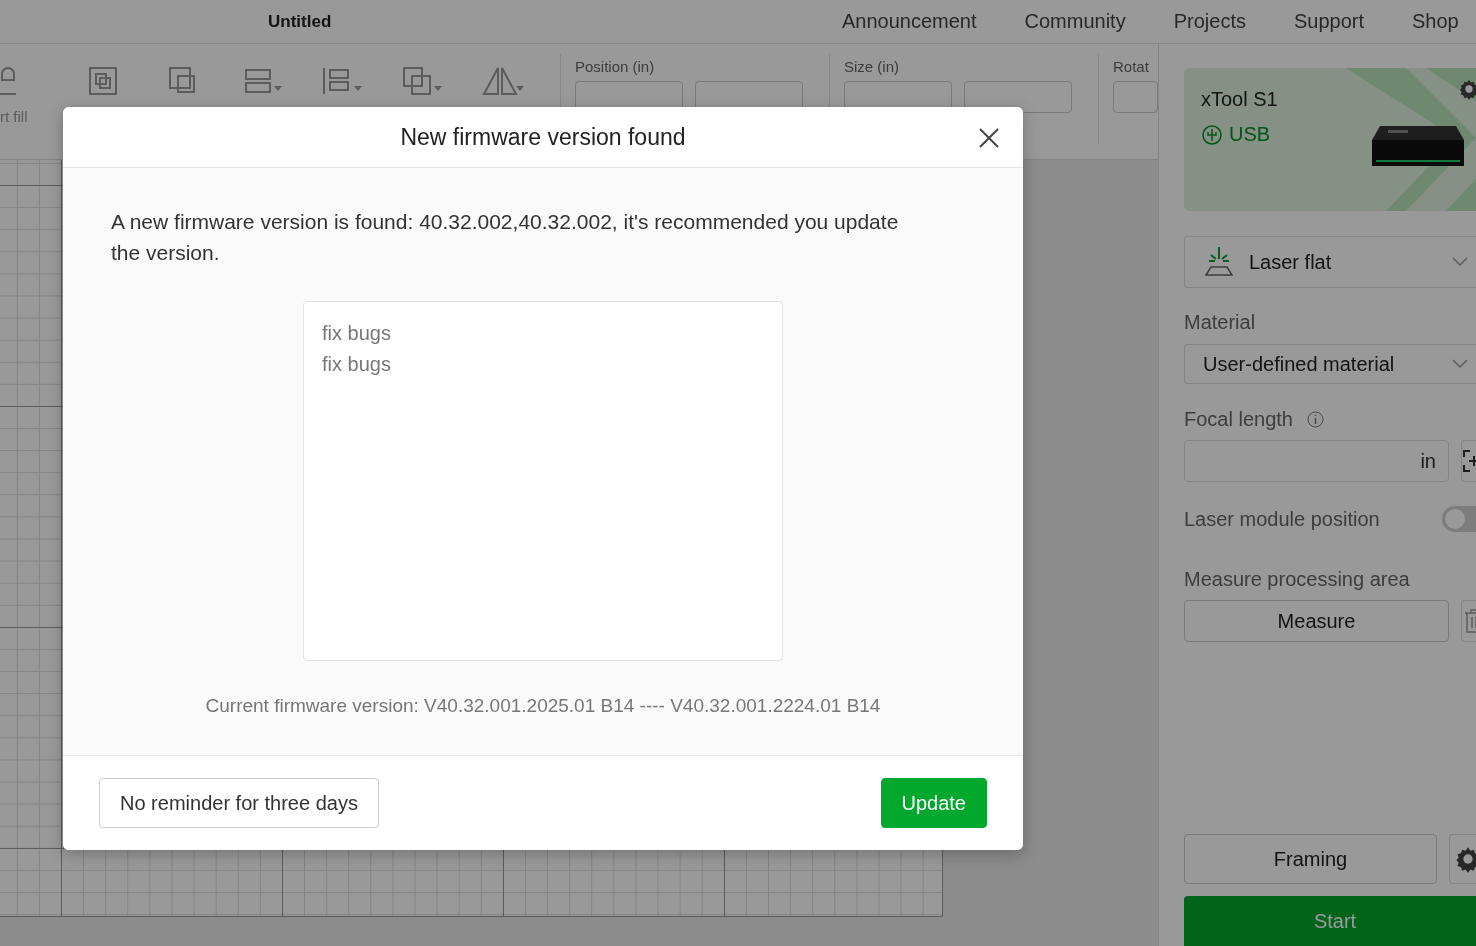  I want to click on settings-button, so click(1462, 859).